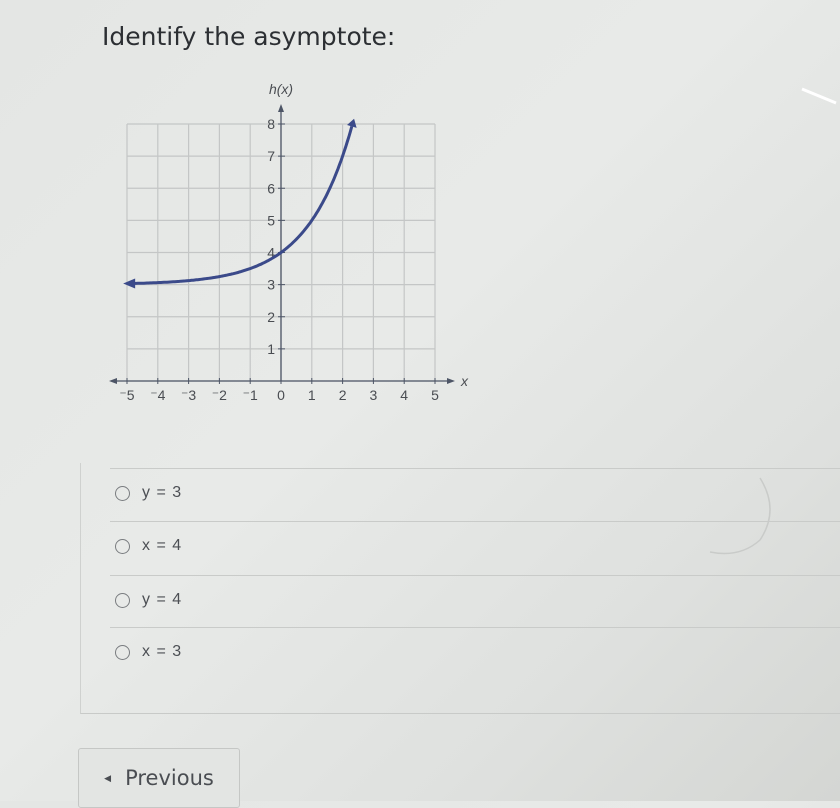 This screenshot has width=840, height=808. I want to click on option-label: x = 4, so click(162, 546).